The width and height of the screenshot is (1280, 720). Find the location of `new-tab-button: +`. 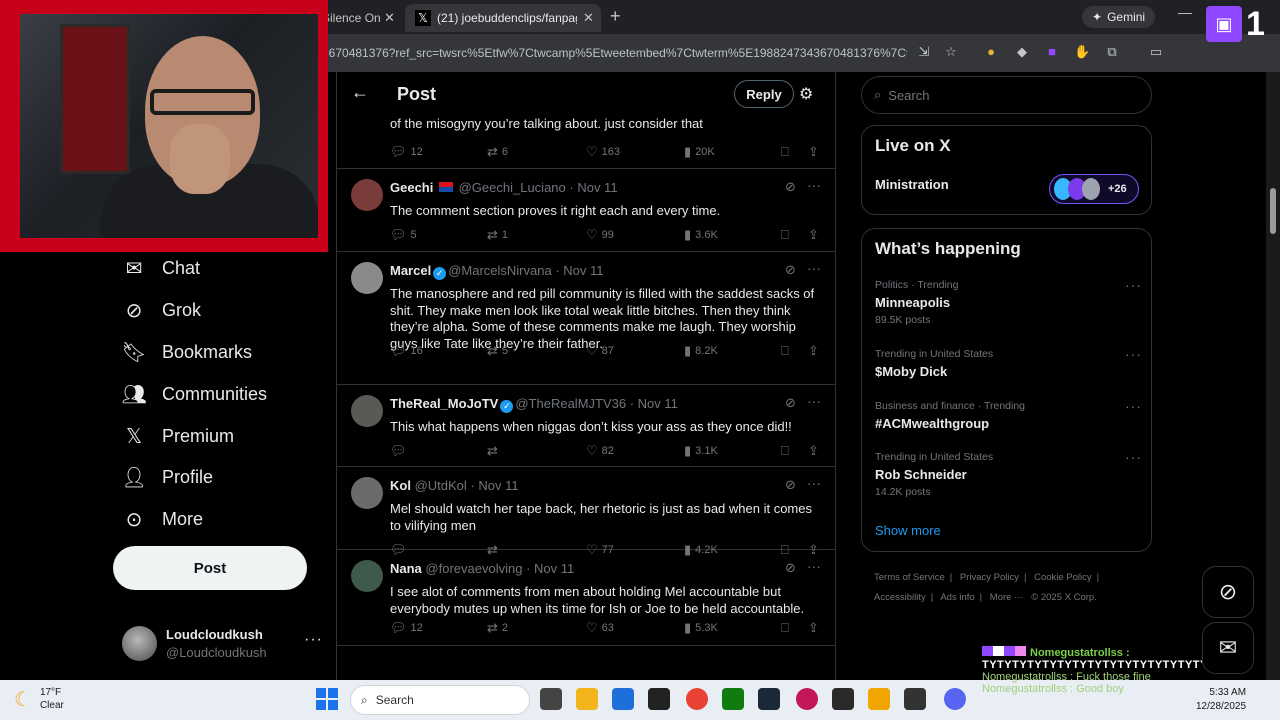

new-tab-button: + is located at coordinates (615, 16).